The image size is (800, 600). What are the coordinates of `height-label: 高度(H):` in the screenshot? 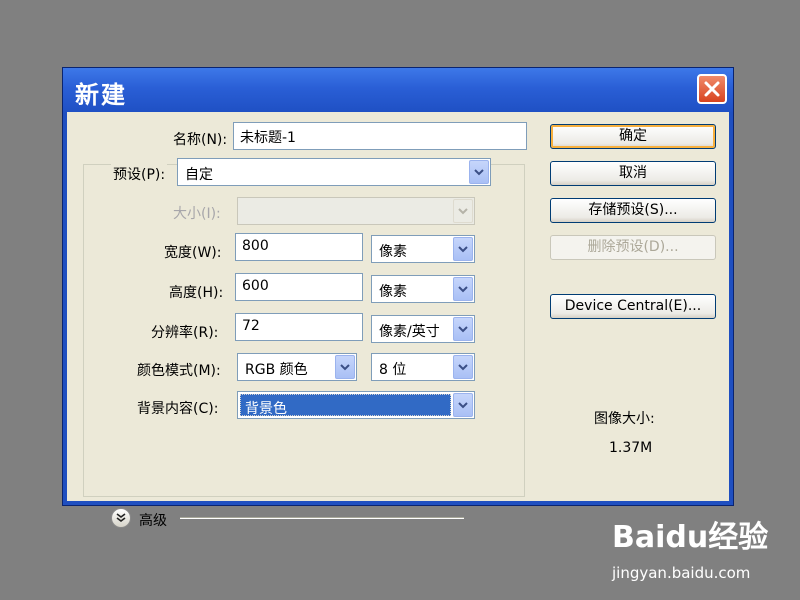 It's located at (196, 293).